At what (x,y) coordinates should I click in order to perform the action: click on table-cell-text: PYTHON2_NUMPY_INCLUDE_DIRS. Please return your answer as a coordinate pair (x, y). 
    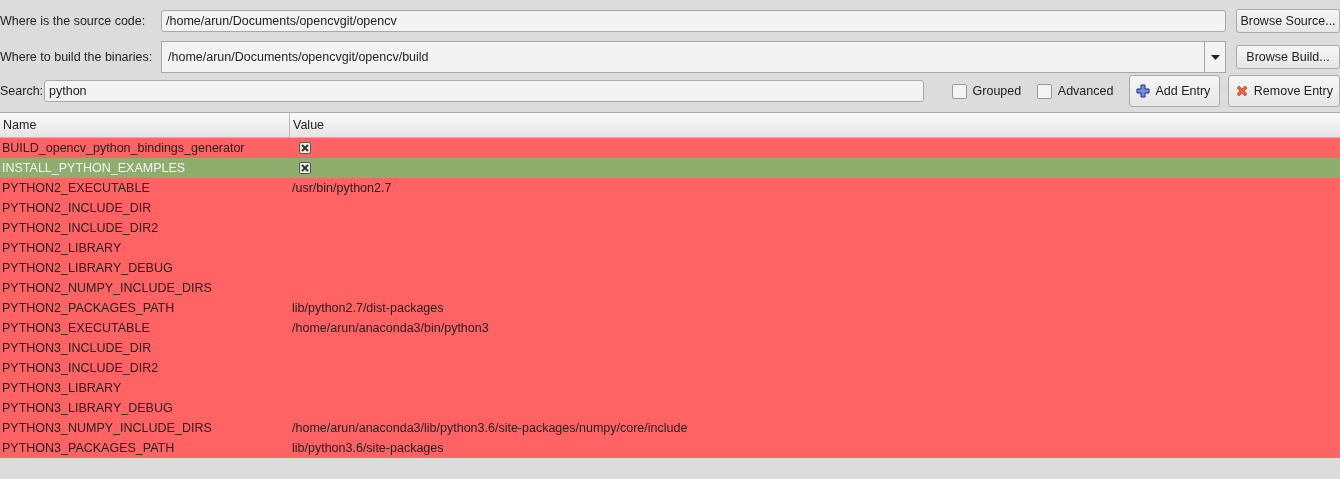
    Looking at the image, I should click on (107, 288).